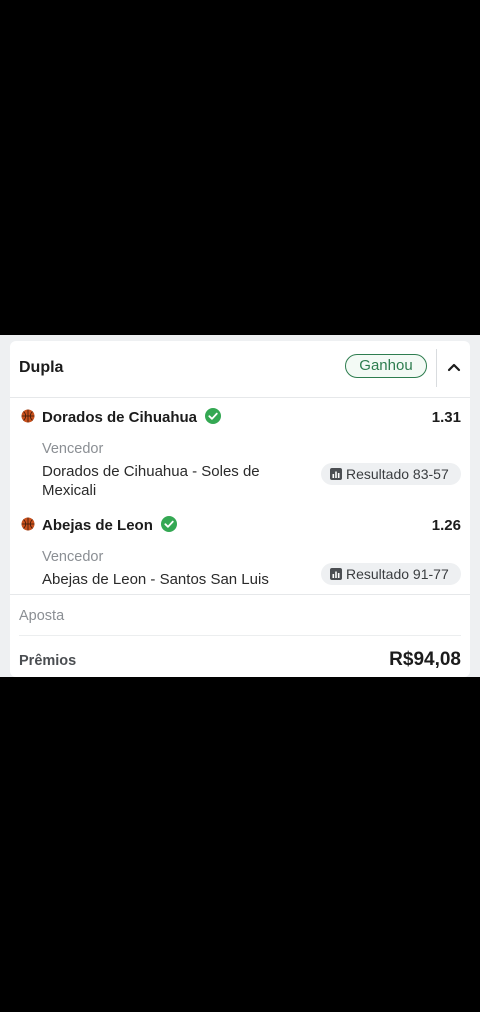  What do you see at coordinates (42, 616) in the screenshot?
I see `stake-label: Aposta` at bounding box center [42, 616].